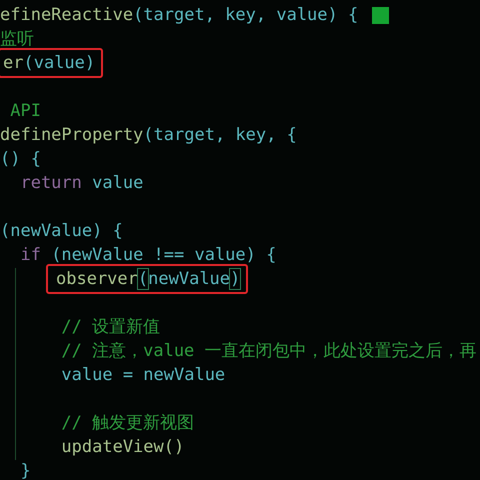  I want to click on code-line: 监听, so click(17, 39).